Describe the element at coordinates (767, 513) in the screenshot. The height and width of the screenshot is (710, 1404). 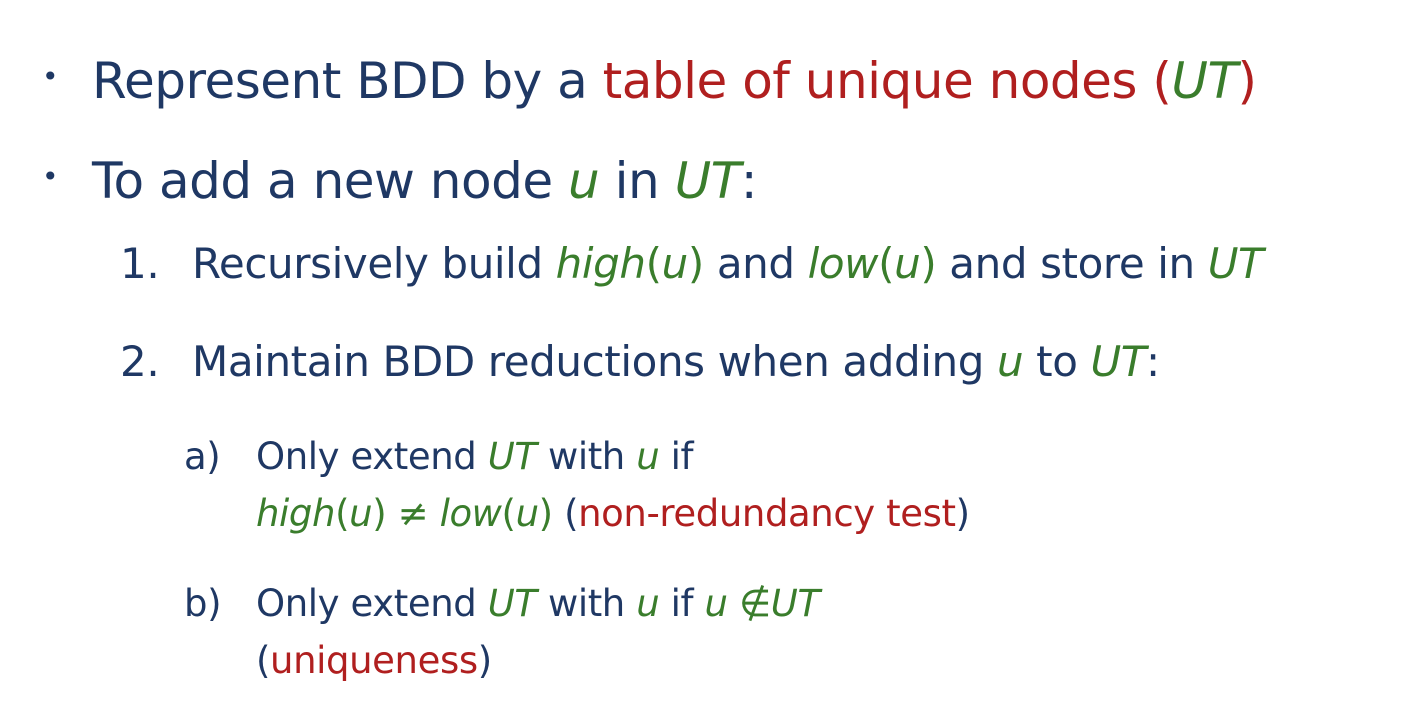
I see `sub-a-l2-part-11: non-redundancy test` at that location.